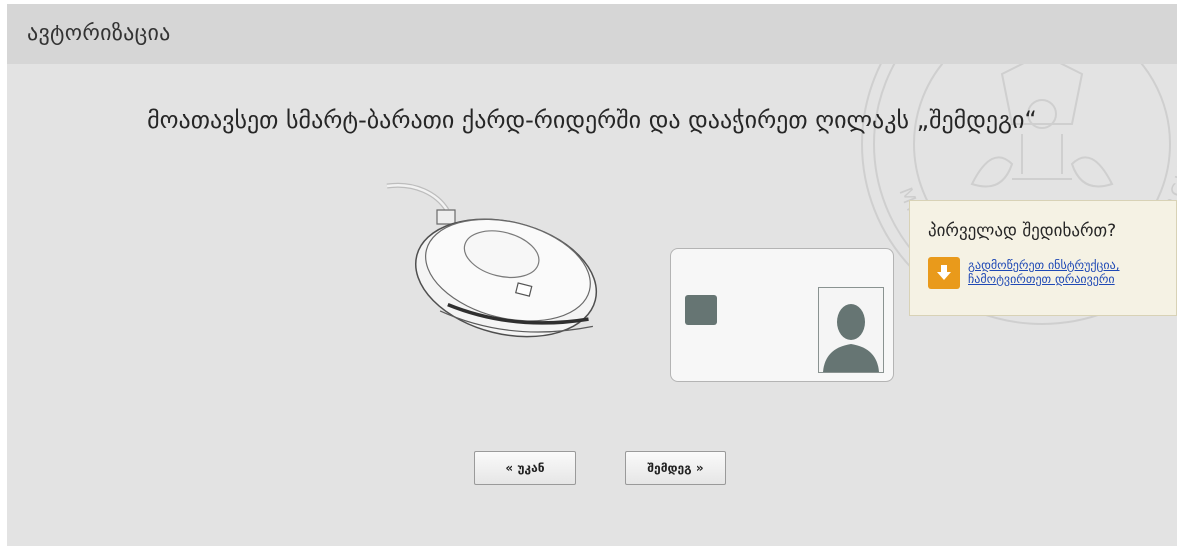 The image size is (1177, 546). Describe the element at coordinates (675, 468) in the screenshot. I see `next-button: შემდეგ »` at that location.